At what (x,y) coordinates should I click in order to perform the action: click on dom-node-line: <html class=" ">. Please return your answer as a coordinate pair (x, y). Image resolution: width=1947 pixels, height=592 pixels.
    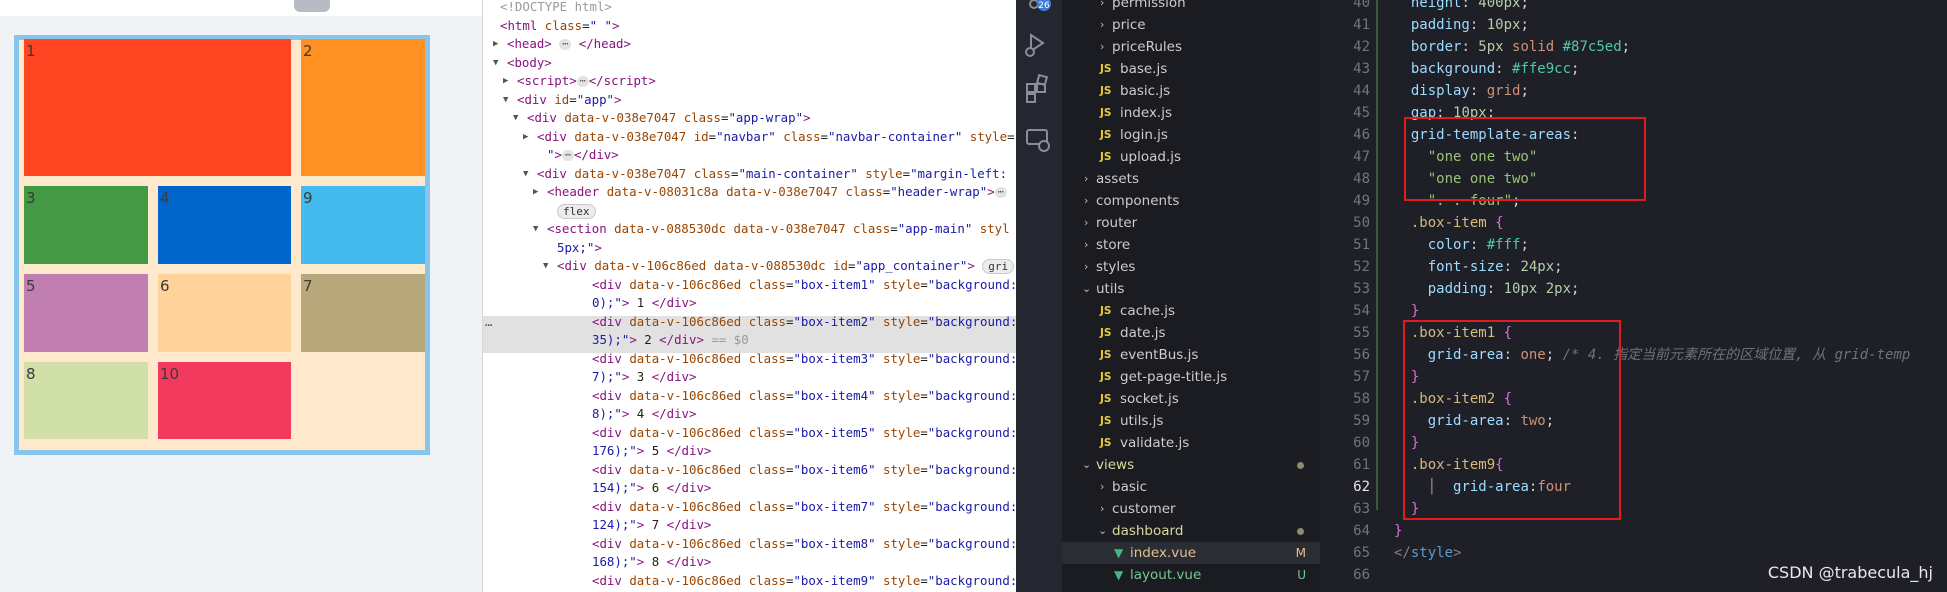
    Looking at the image, I should click on (749, 26).